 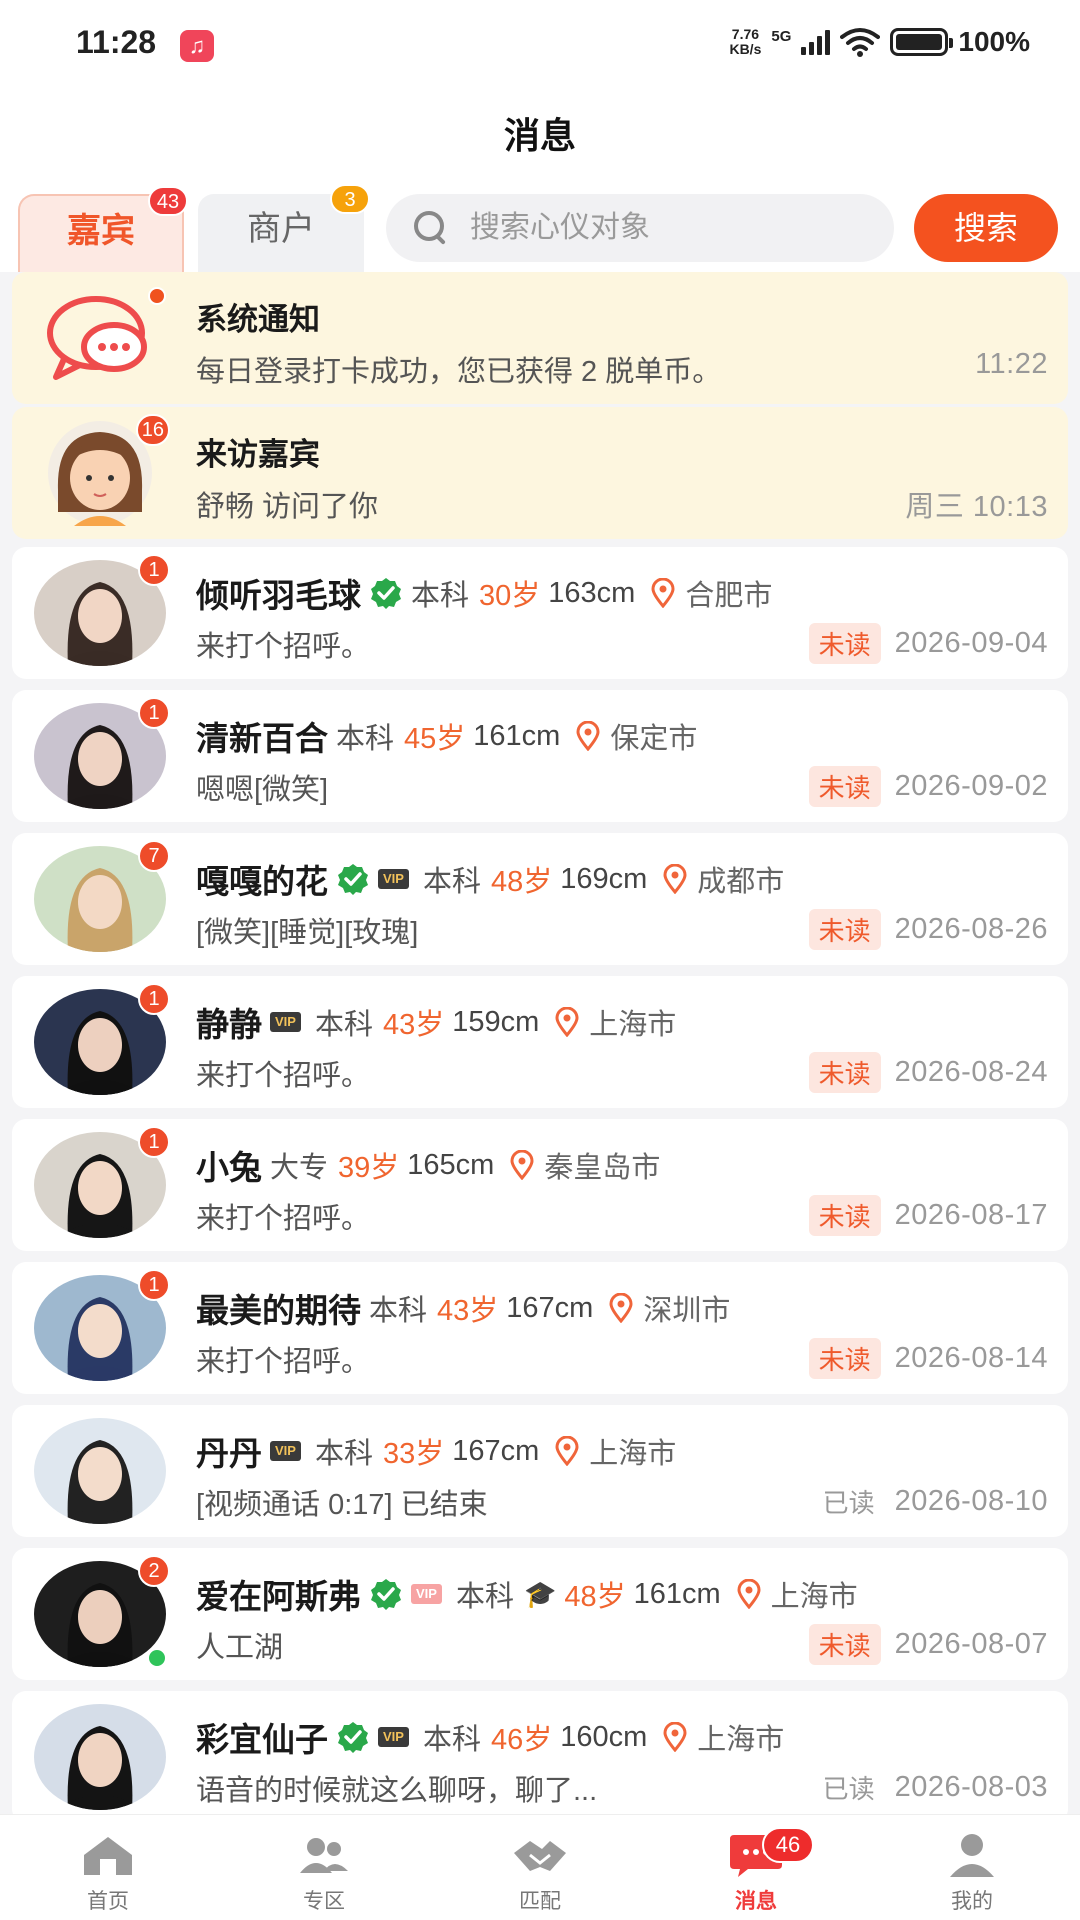 I want to click on status-indicators: 7.76 KB/s 5G 100%, so click(x=879, y=42).